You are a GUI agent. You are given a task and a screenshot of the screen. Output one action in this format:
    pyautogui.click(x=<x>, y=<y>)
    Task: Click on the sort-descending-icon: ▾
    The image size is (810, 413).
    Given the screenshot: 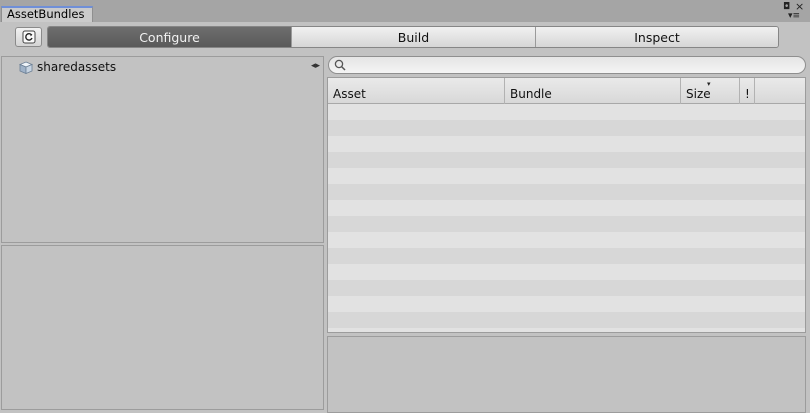 What is the action you would take?
    pyautogui.click(x=709, y=84)
    